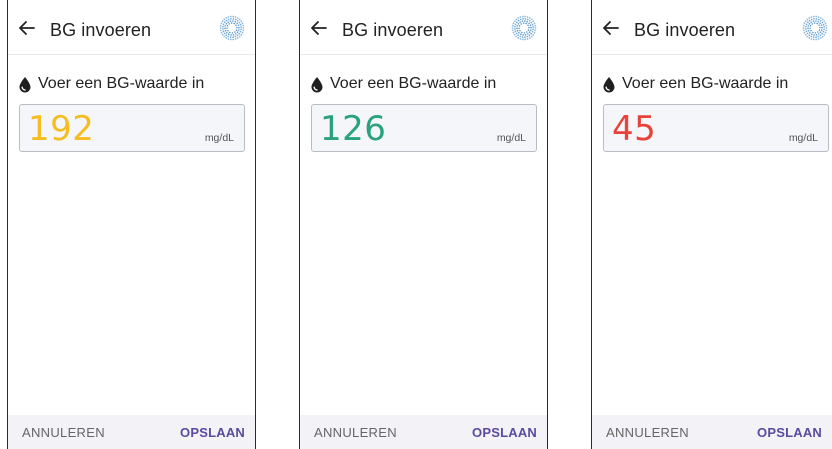  I want to click on bg-value-input: 45 mg/dL, so click(716, 128).